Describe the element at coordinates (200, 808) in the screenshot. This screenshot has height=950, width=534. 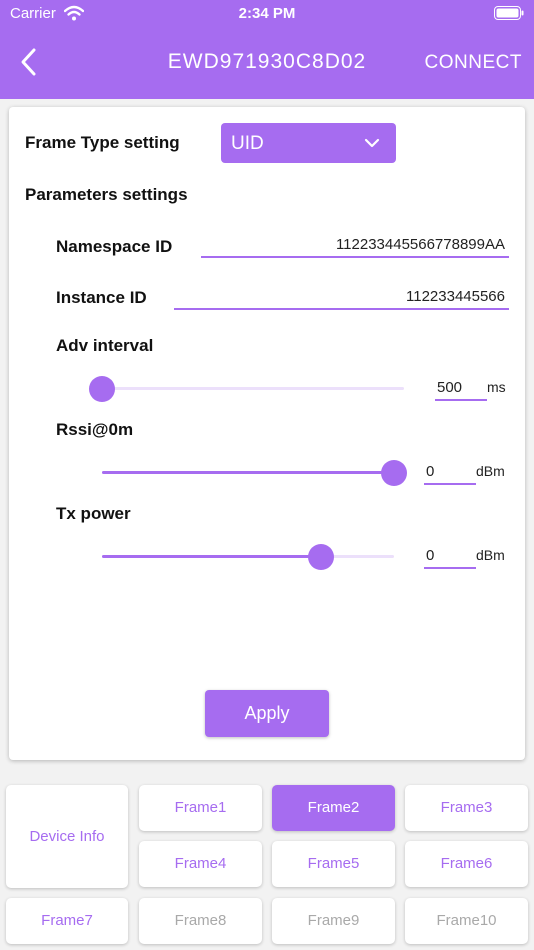
I see `tab-frame1: Frame1` at that location.